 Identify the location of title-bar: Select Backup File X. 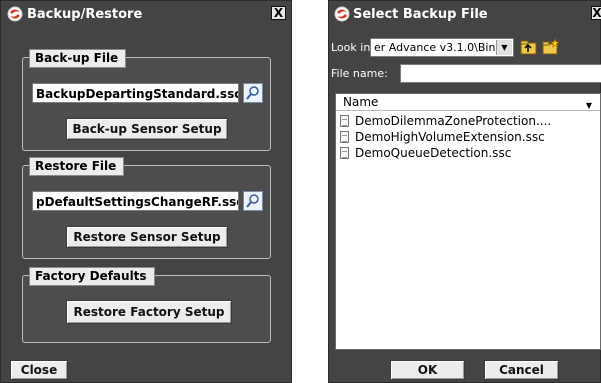
(465, 14).